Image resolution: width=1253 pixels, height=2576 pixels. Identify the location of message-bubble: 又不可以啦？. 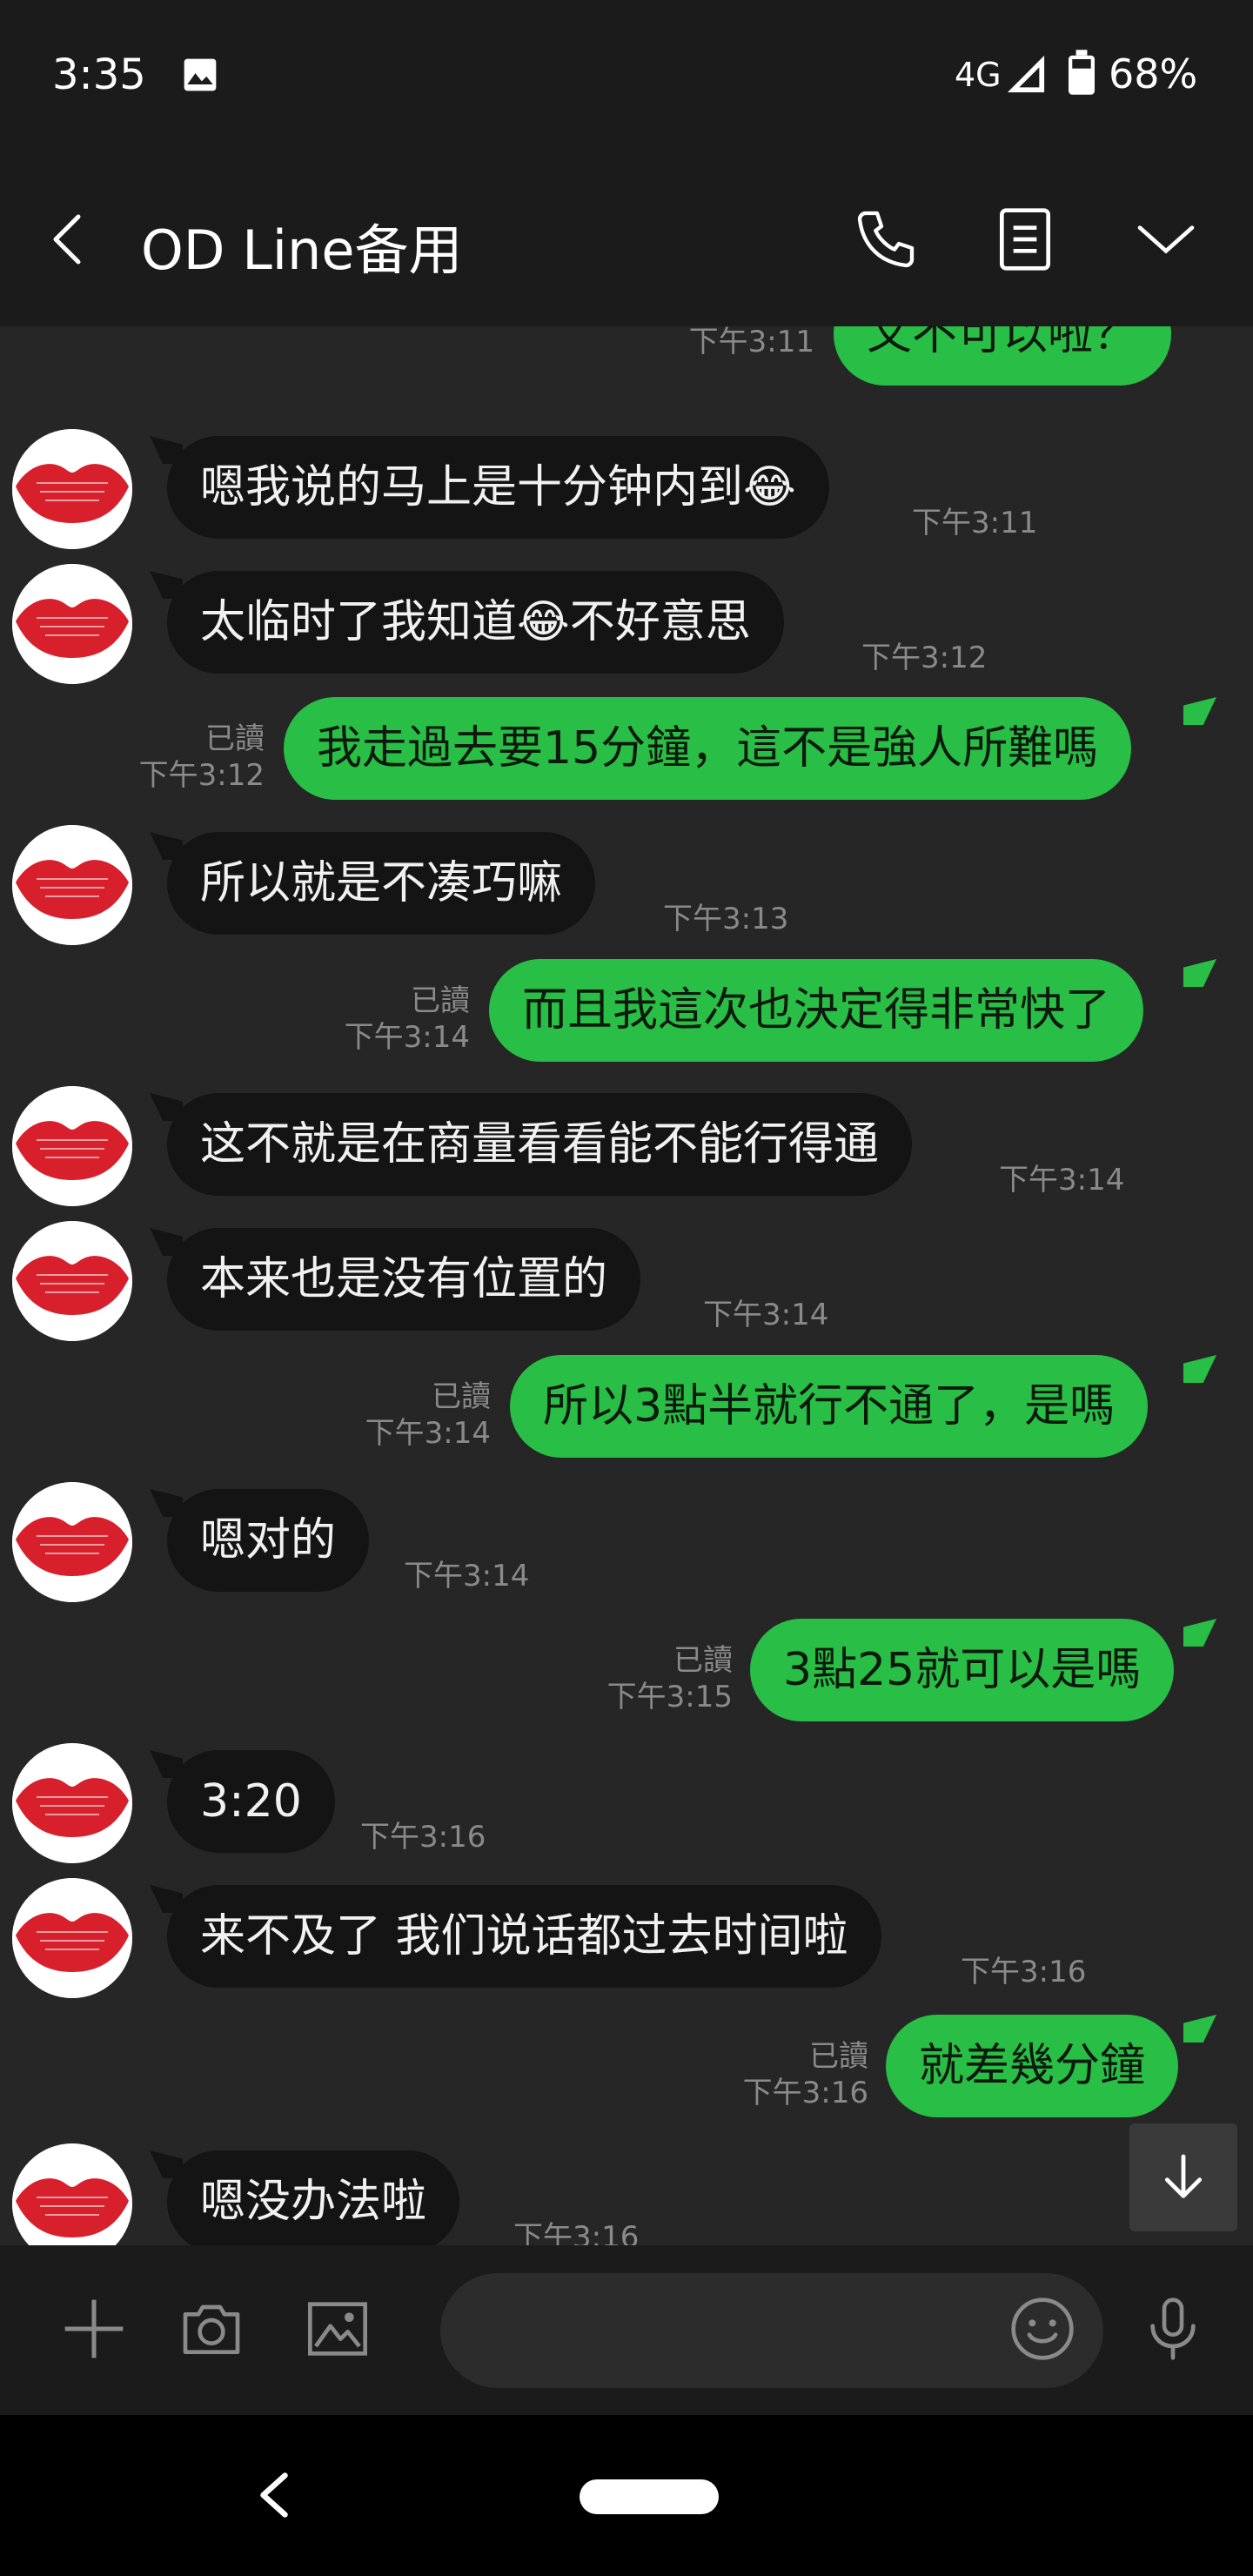
(1003, 356).